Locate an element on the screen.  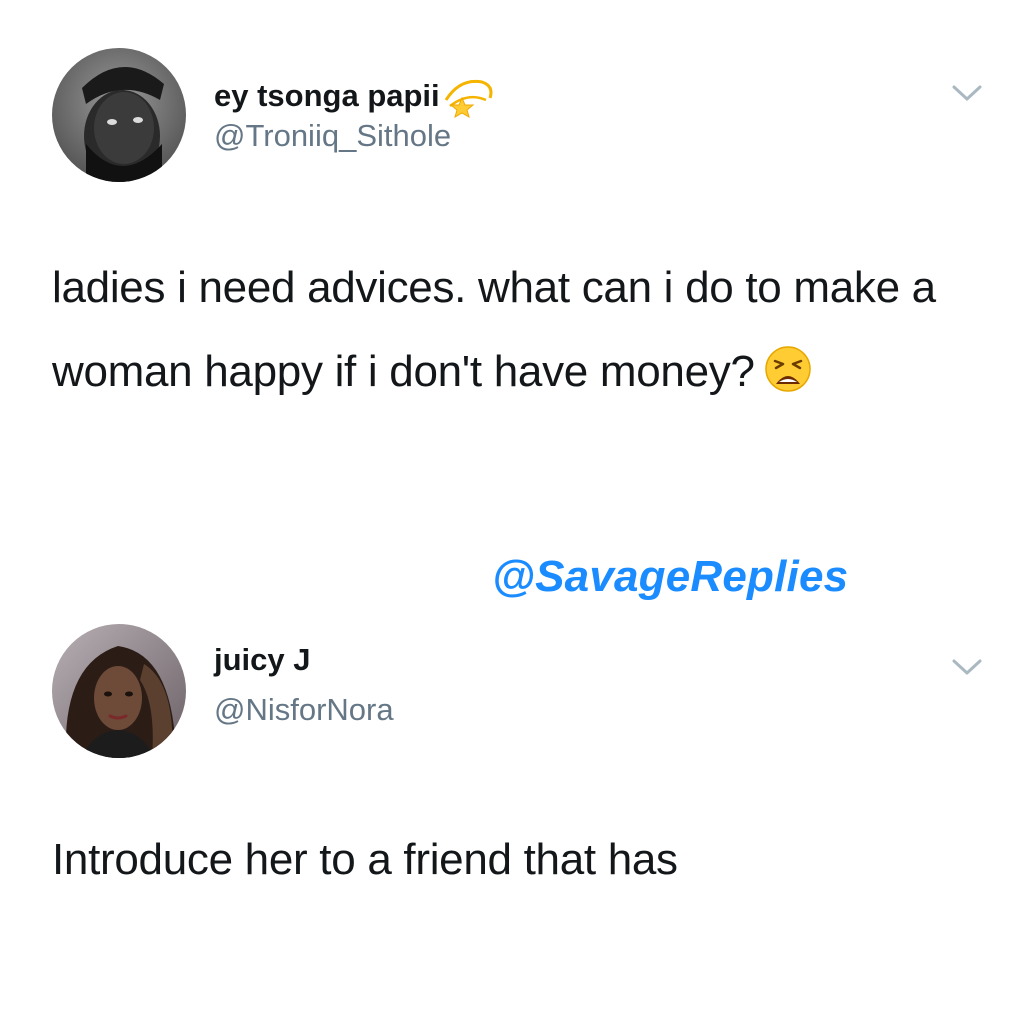
display-name-text: juicy J is located at coordinates (262, 659).